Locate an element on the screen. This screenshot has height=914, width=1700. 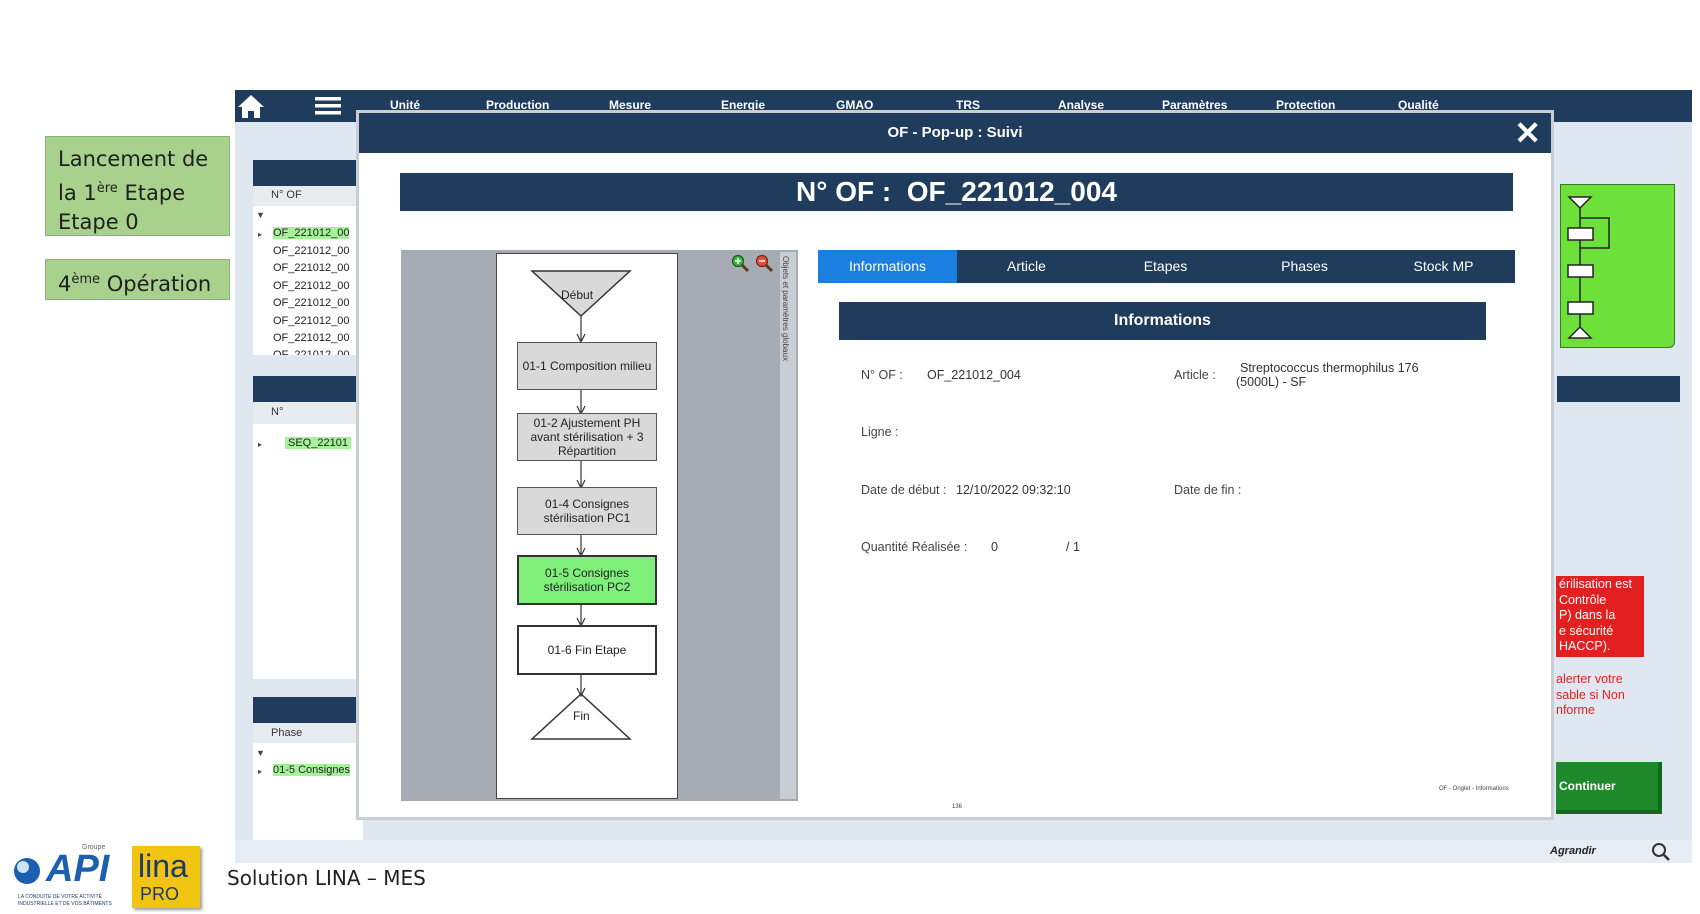
global-objects-label: Objets et paramètres globaux is located at coordinates (785, 308).